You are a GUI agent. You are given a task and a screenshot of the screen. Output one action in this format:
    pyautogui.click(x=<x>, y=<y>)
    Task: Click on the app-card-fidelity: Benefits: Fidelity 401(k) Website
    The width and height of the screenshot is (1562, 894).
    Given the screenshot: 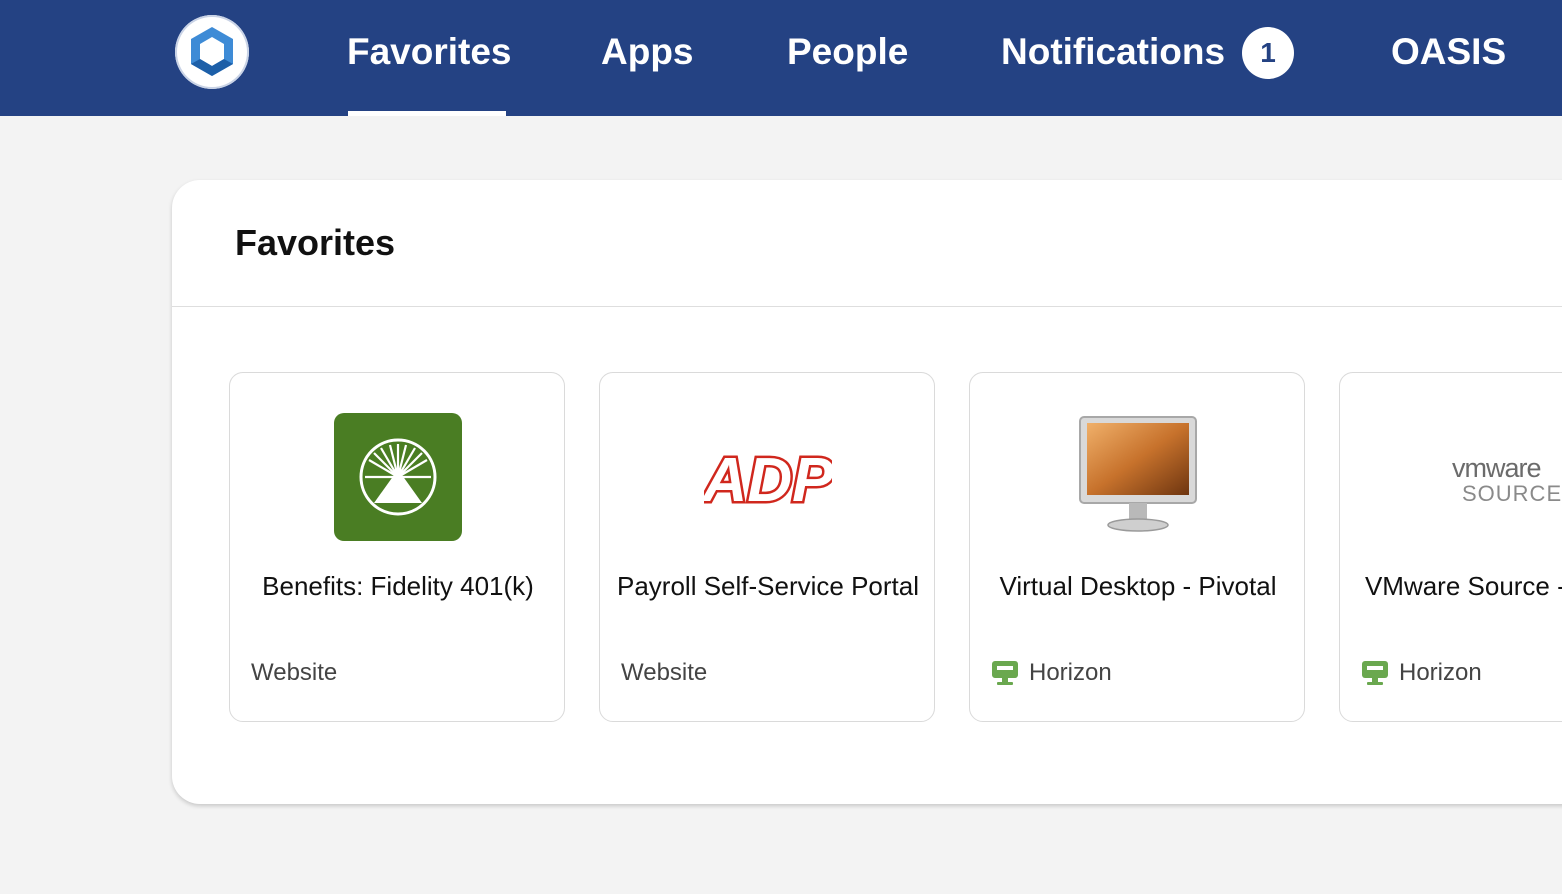 What is the action you would take?
    pyautogui.click(x=397, y=547)
    